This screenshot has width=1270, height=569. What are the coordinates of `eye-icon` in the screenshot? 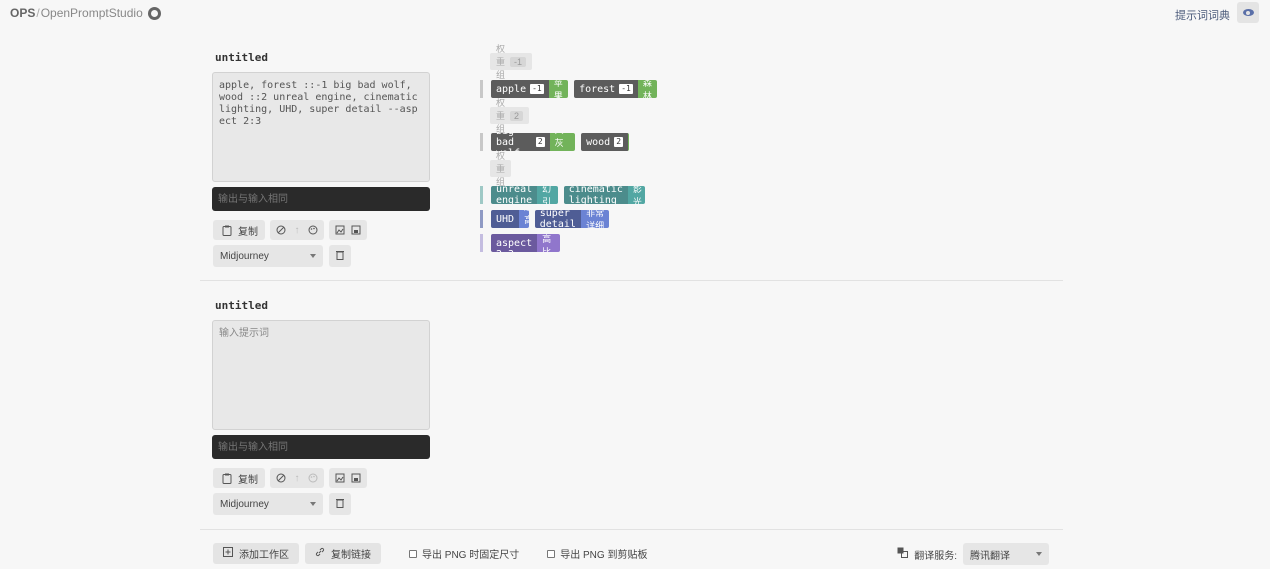 It's located at (1248, 12).